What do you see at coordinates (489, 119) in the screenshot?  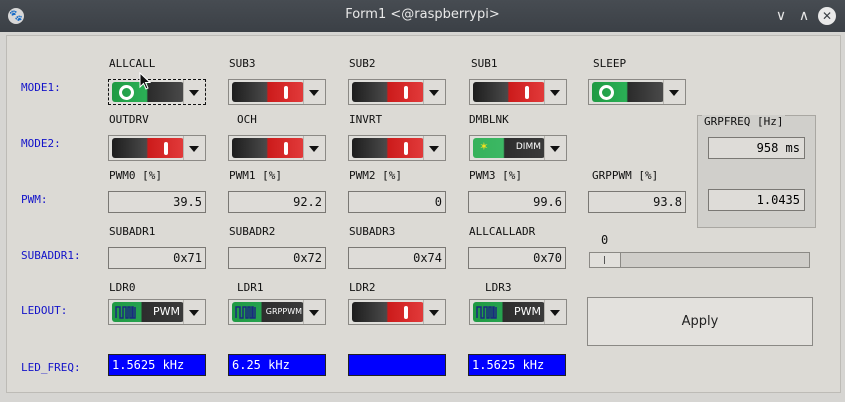 I see `dmblnk-label: DMBLNK` at bounding box center [489, 119].